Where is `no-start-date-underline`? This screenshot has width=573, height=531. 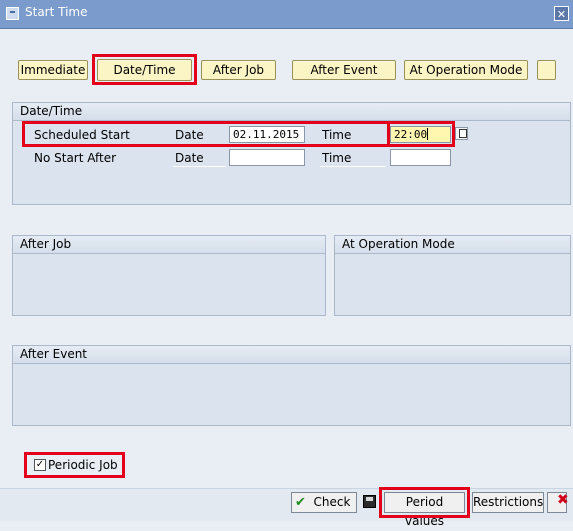
no-start-date-underline is located at coordinates (199, 158).